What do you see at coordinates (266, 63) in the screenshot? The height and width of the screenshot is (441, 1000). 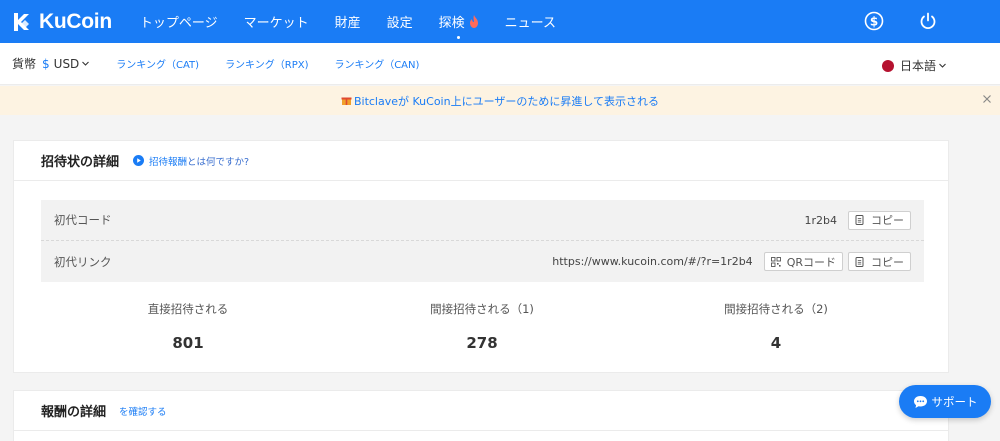 I see `ranking-rpx-link: ランキング（RPX)` at bounding box center [266, 63].